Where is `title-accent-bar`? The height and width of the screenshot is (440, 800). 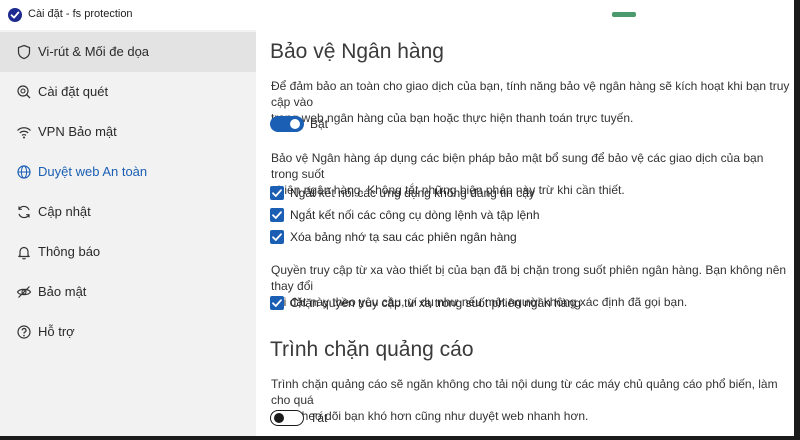
title-accent-bar is located at coordinates (624, 14).